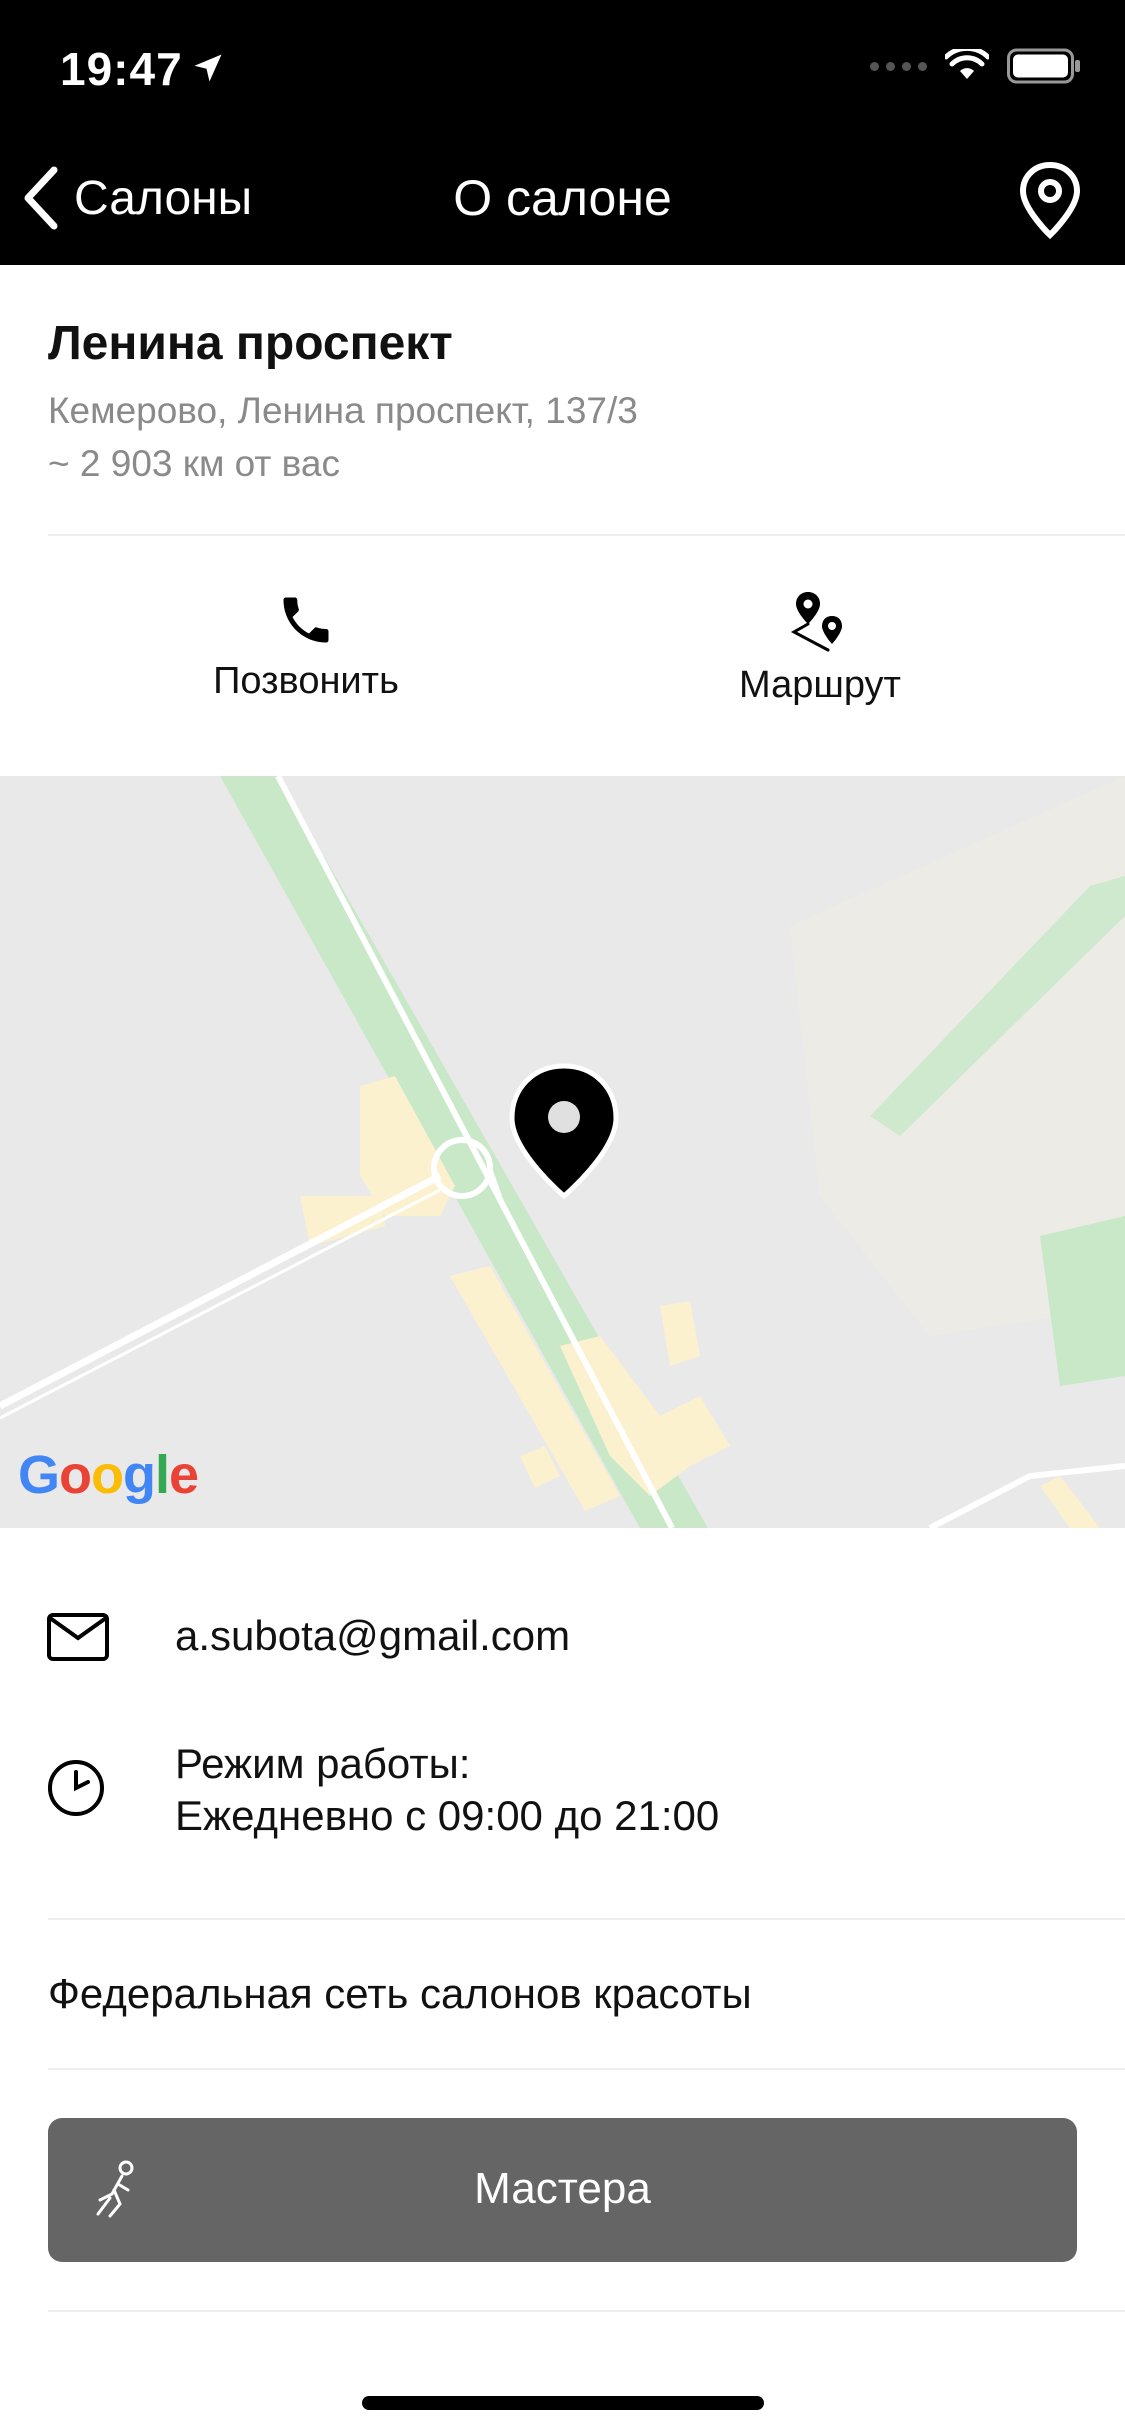  I want to click on masters-button-label: Мастера, so click(562, 2188).